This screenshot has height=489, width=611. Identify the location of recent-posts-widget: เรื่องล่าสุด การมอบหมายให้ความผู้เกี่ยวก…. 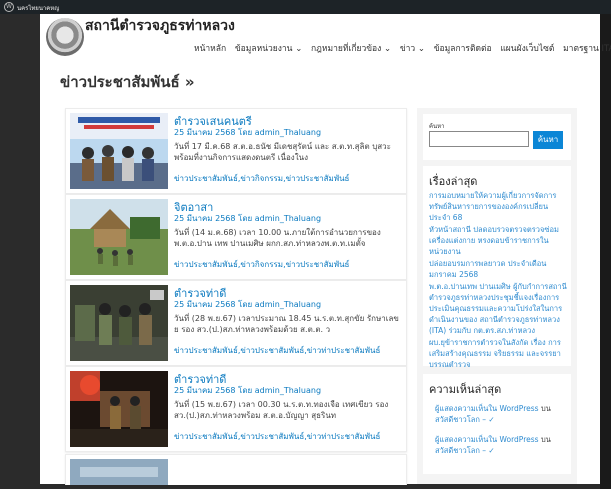
(497, 267).